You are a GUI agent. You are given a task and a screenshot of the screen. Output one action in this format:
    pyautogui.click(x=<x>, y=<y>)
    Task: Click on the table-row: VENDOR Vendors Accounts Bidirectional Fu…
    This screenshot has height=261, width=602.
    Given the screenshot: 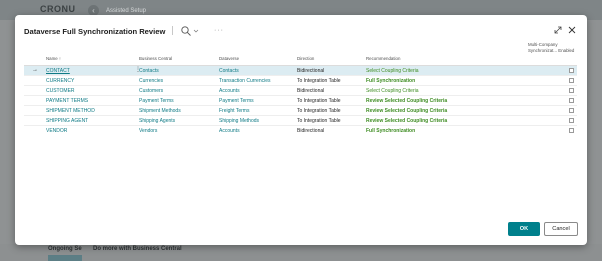 What is the action you would take?
    pyautogui.click(x=300, y=130)
    